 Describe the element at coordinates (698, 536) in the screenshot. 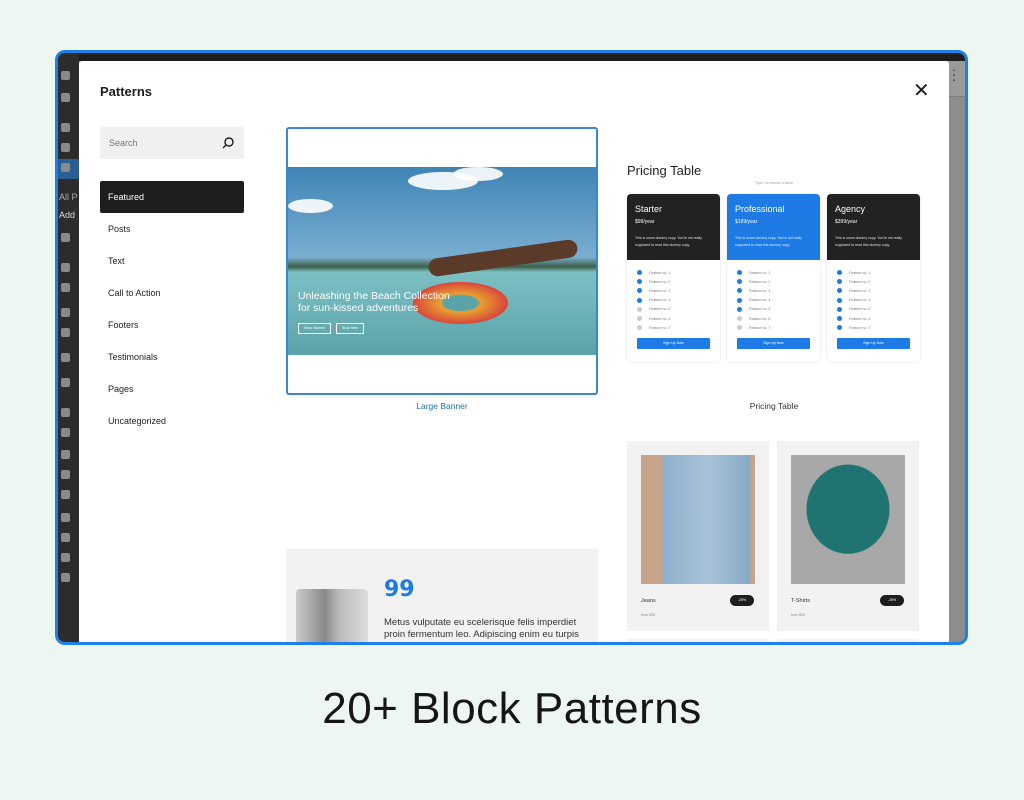

I see `product-card: Jeans from $28 -25%` at that location.